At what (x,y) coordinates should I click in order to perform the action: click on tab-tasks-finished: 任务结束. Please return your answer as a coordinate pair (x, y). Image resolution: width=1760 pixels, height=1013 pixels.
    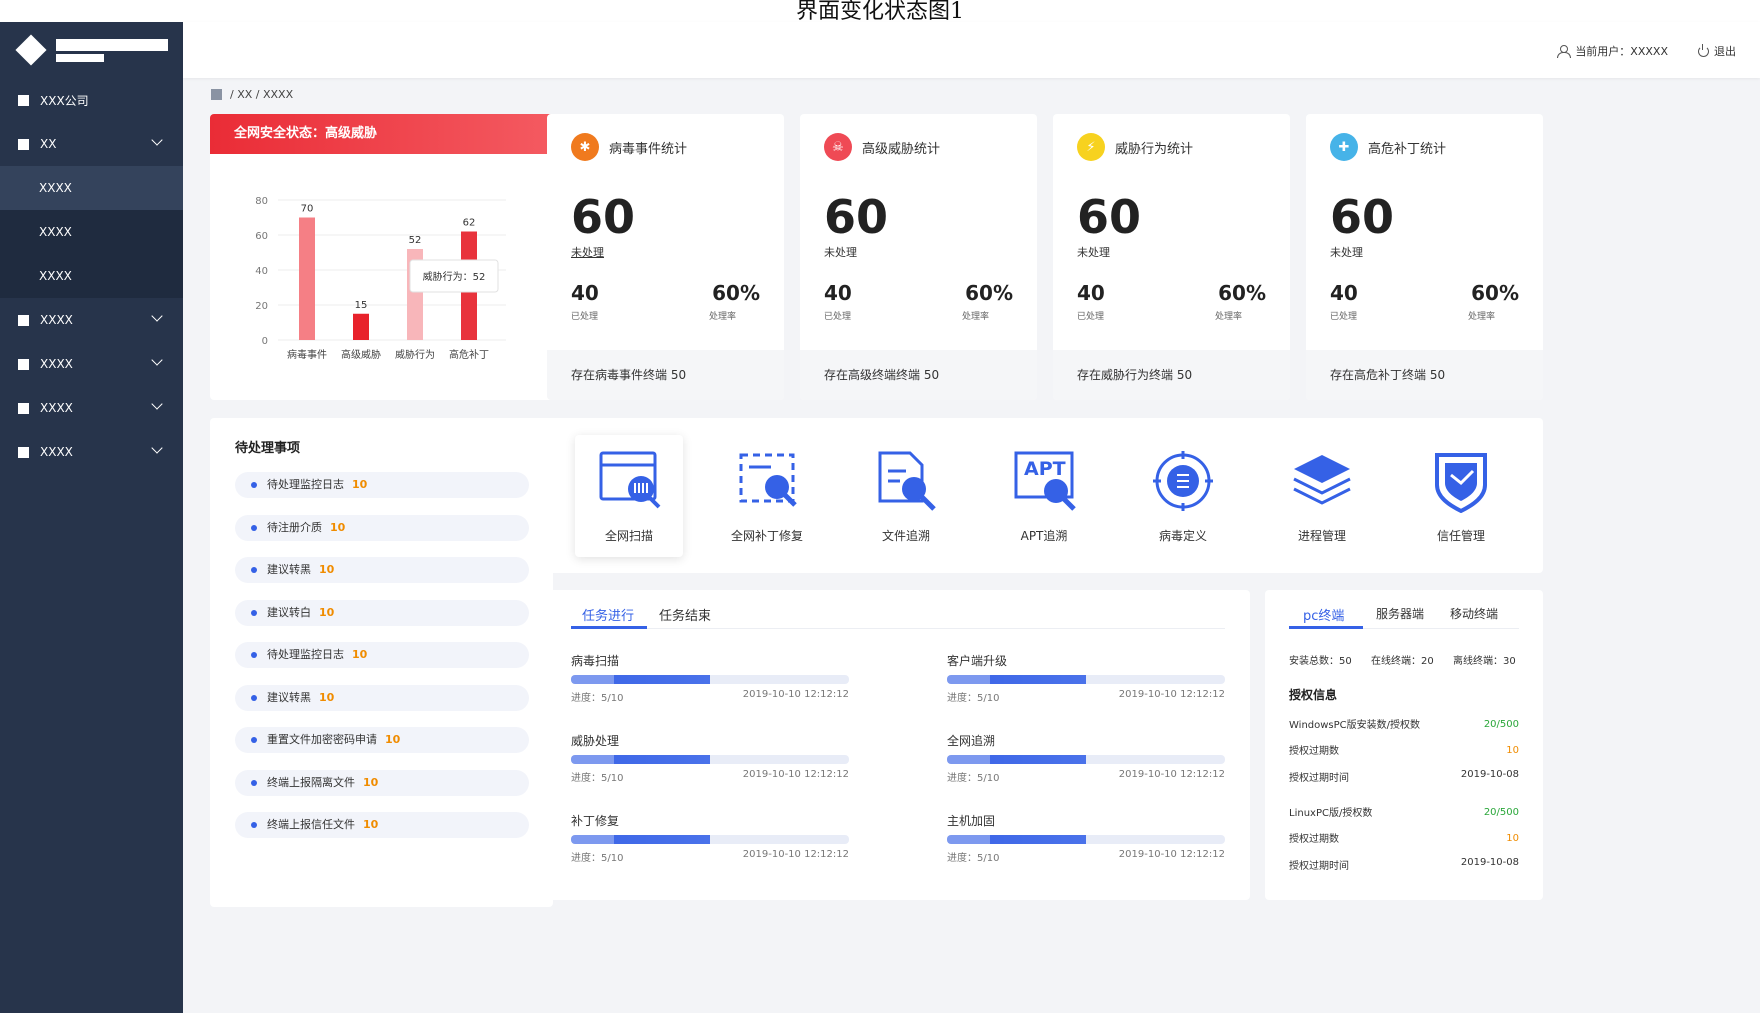
    Looking at the image, I should click on (685, 614).